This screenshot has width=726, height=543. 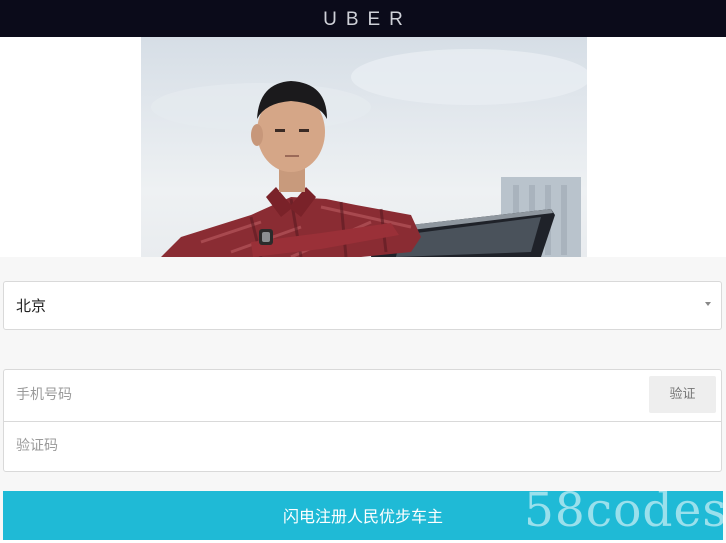 I want to click on city-value: 北京, so click(x=31, y=306).